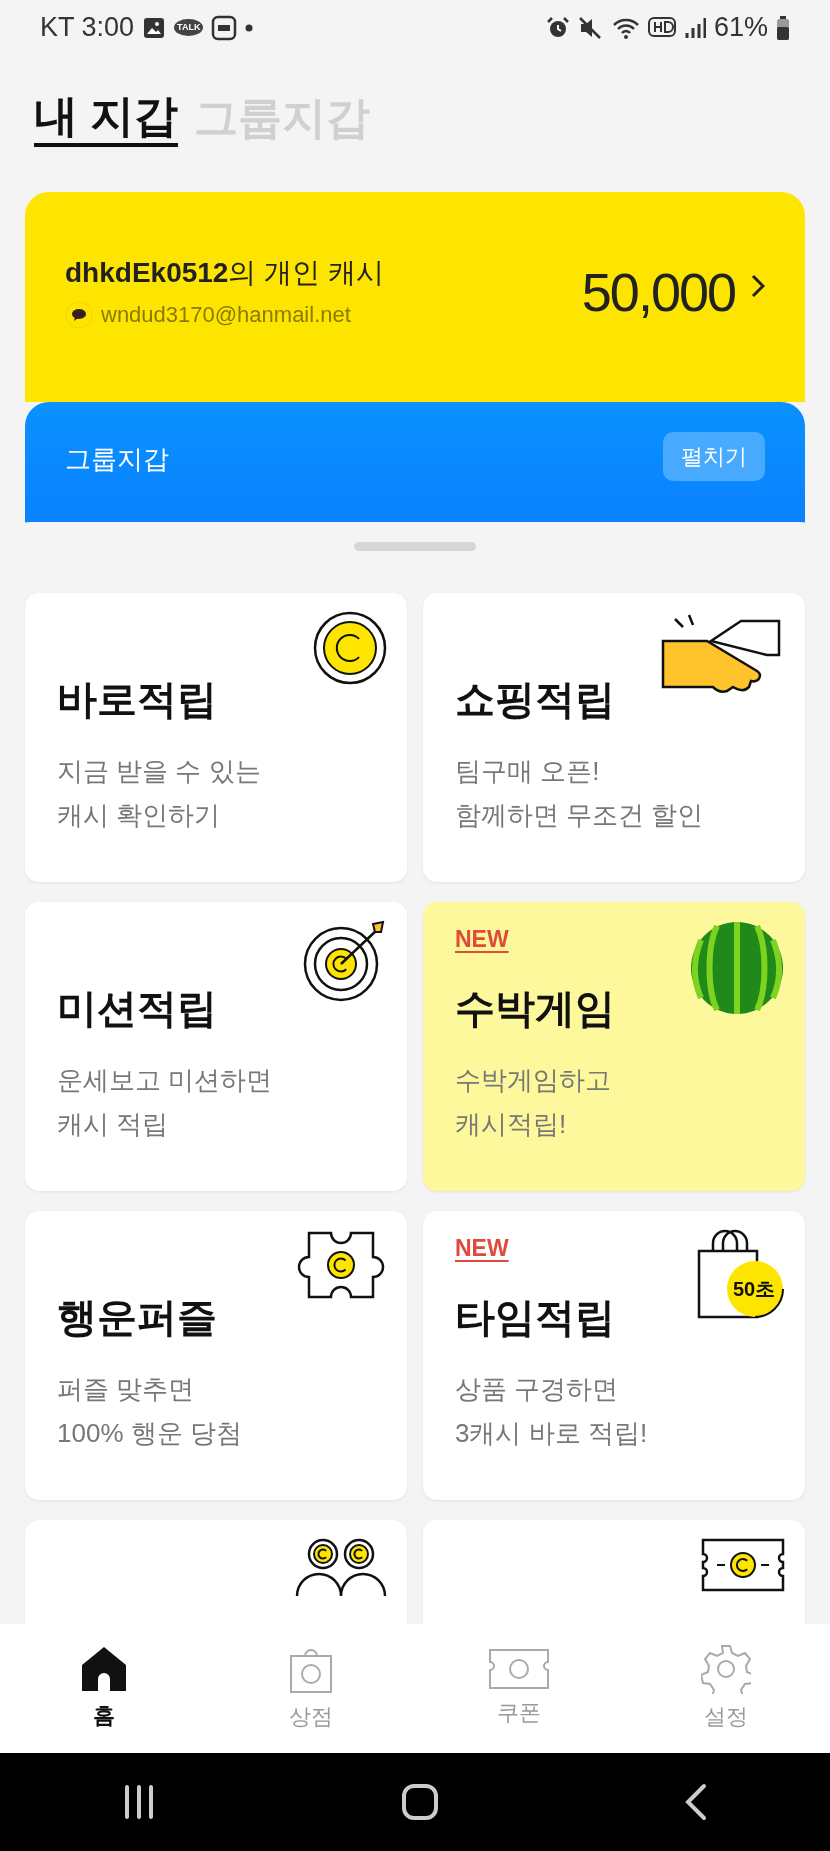  Describe the element at coordinates (159, 793) in the screenshot. I see `tile-description: 지금 받을 수 있는 캐시 확인하기` at that location.